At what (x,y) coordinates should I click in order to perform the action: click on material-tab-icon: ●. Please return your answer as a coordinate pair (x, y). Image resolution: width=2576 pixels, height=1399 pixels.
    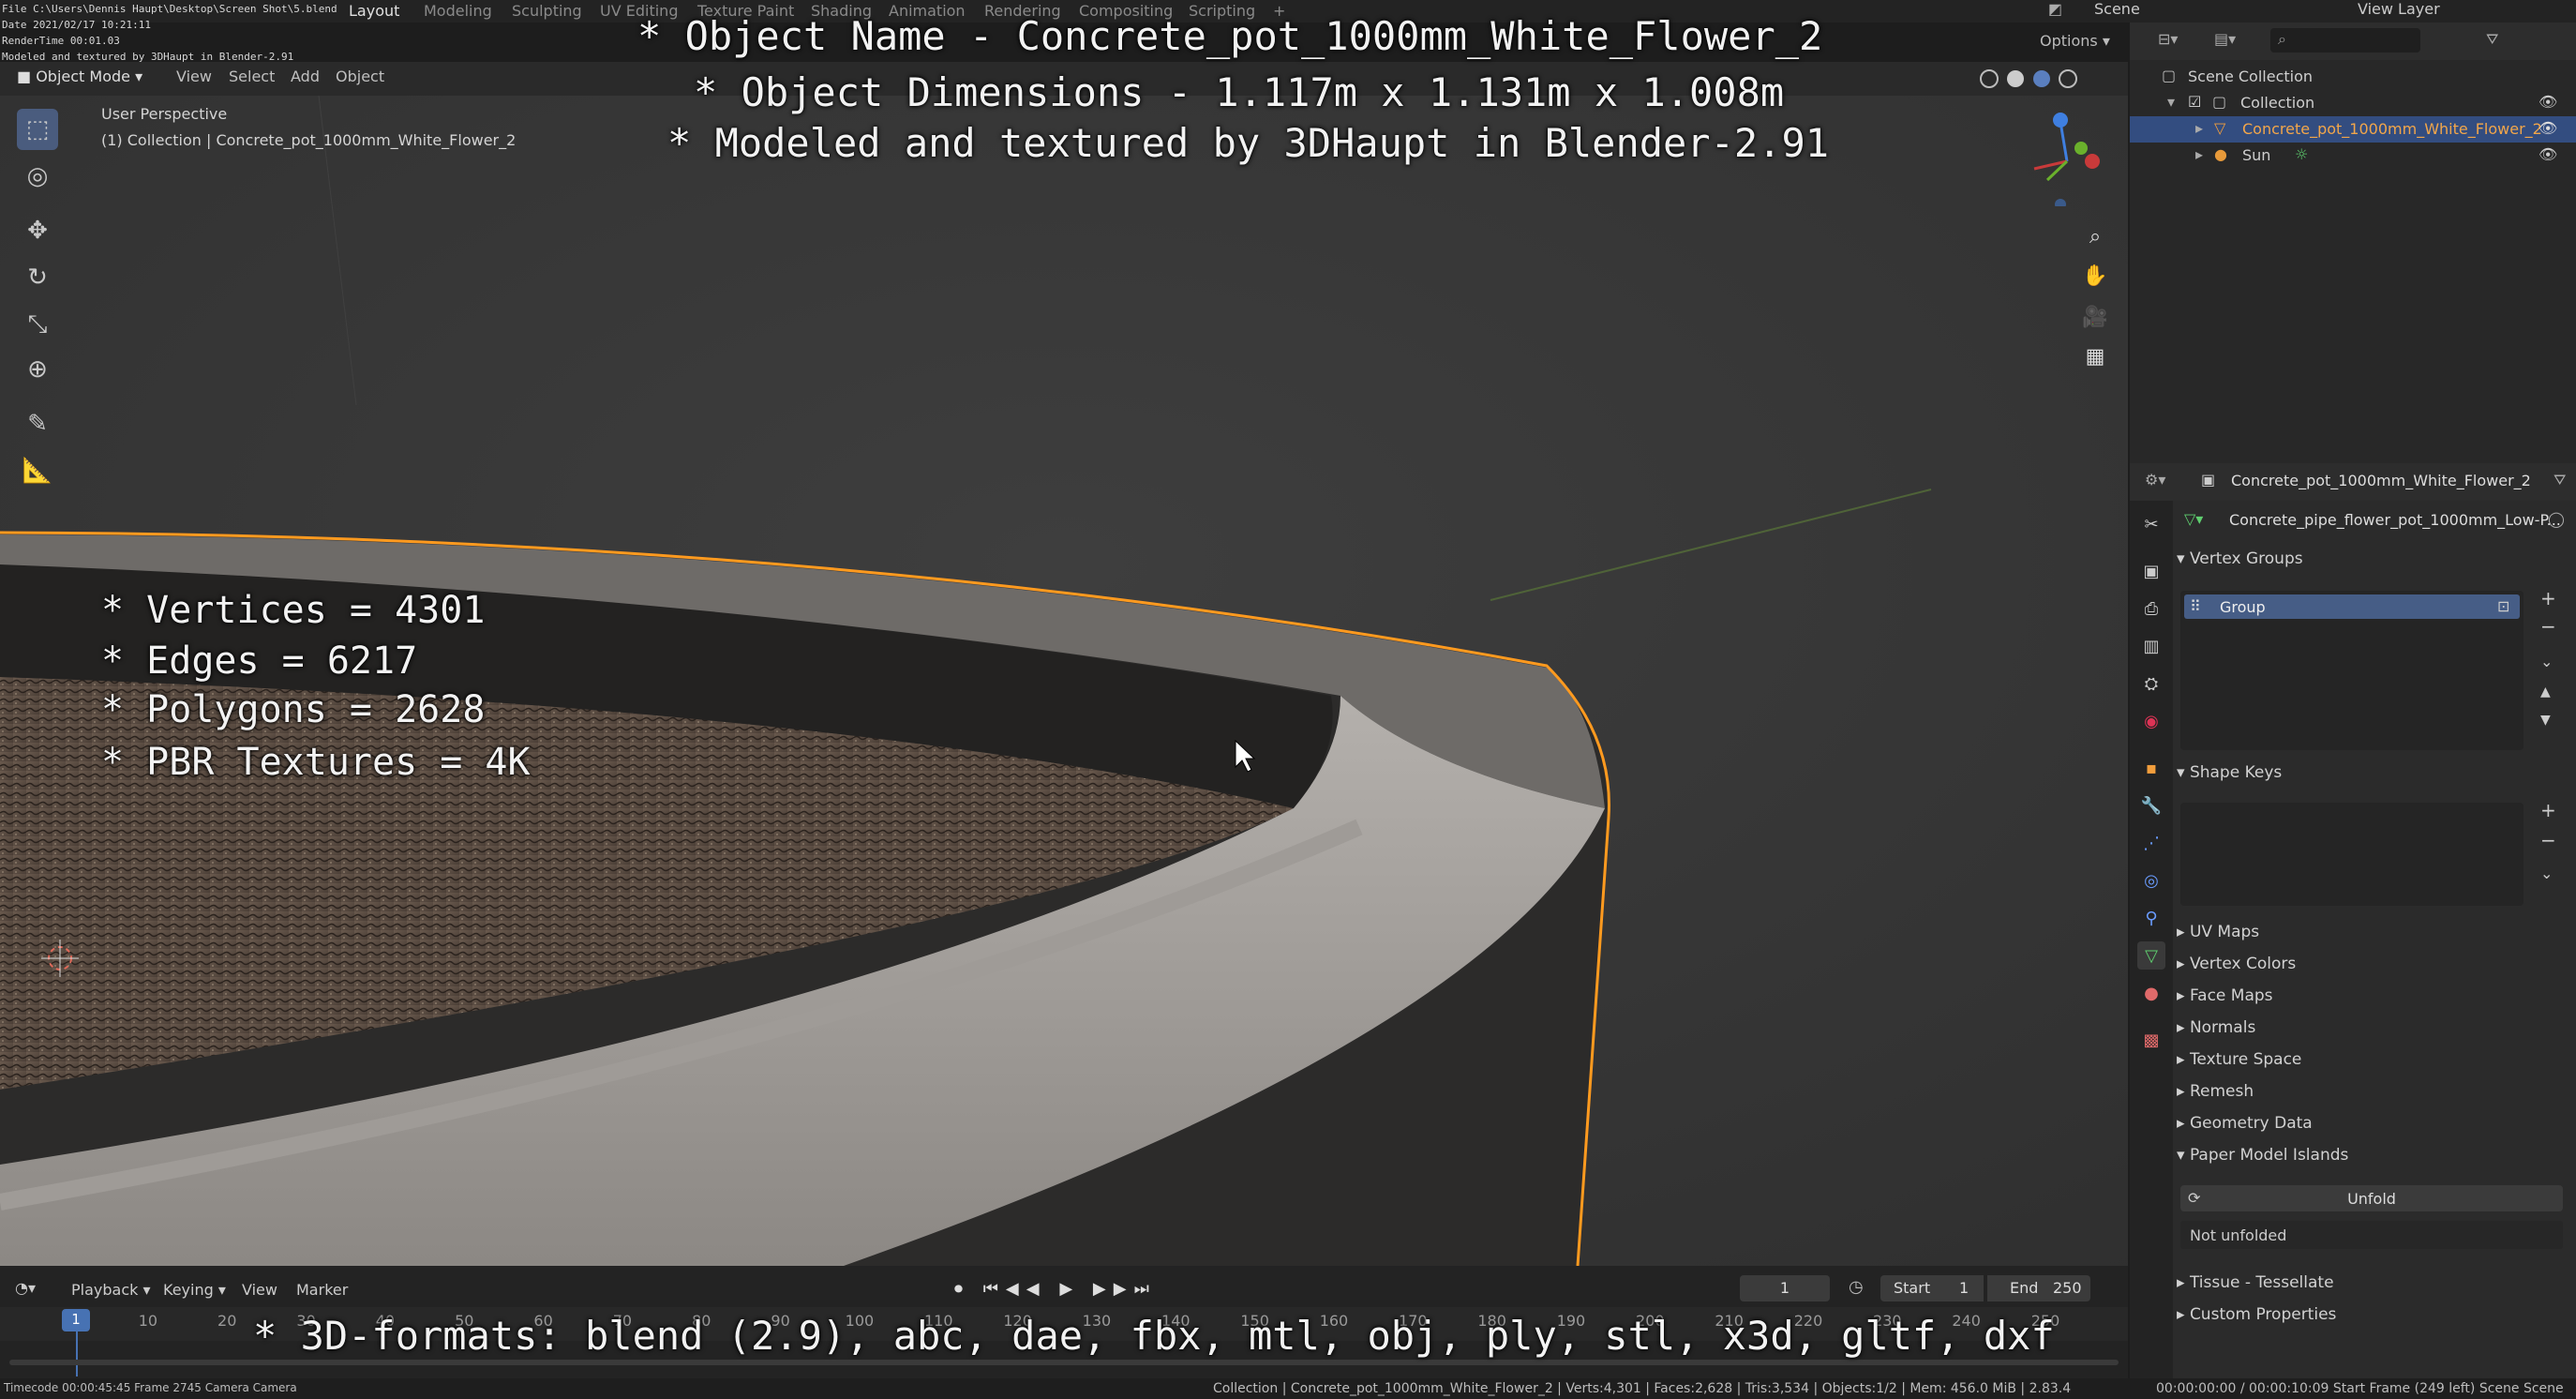
    Looking at the image, I should click on (2151, 993).